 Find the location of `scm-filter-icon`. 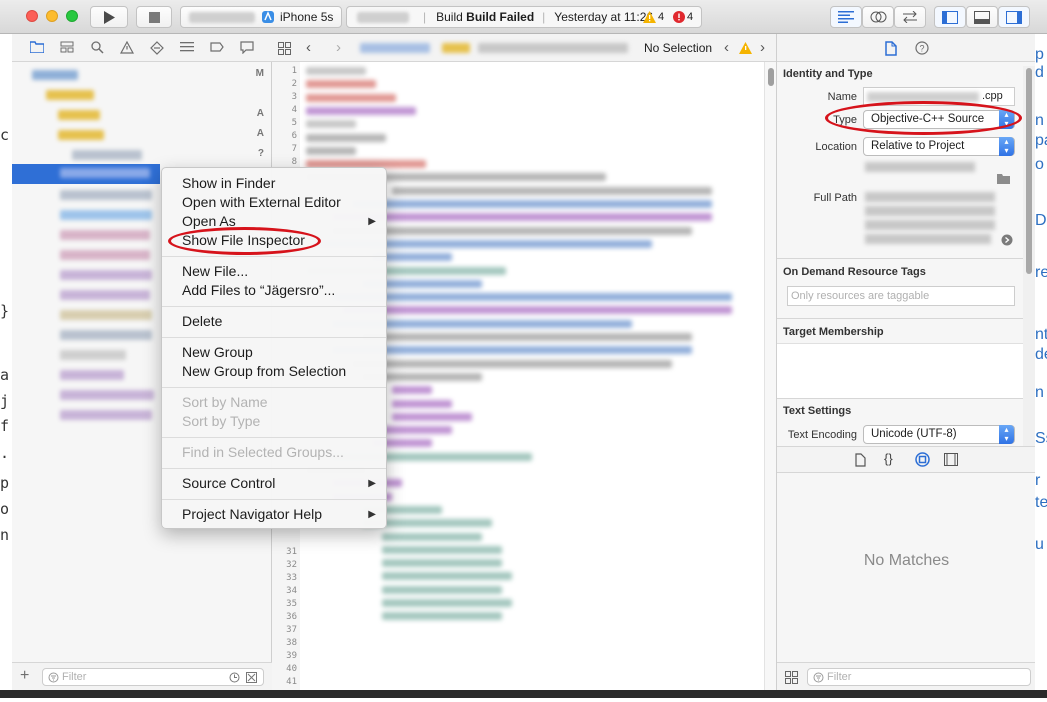

scm-filter-icon is located at coordinates (251, 677).